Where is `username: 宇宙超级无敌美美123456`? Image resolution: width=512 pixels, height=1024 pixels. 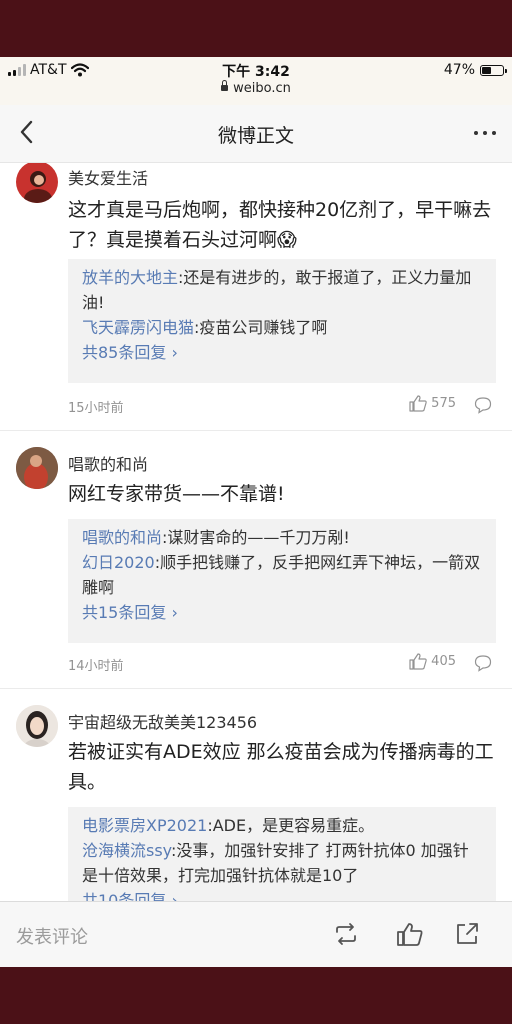 username: 宇宙超级无敌美美123456 is located at coordinates (162, 721).